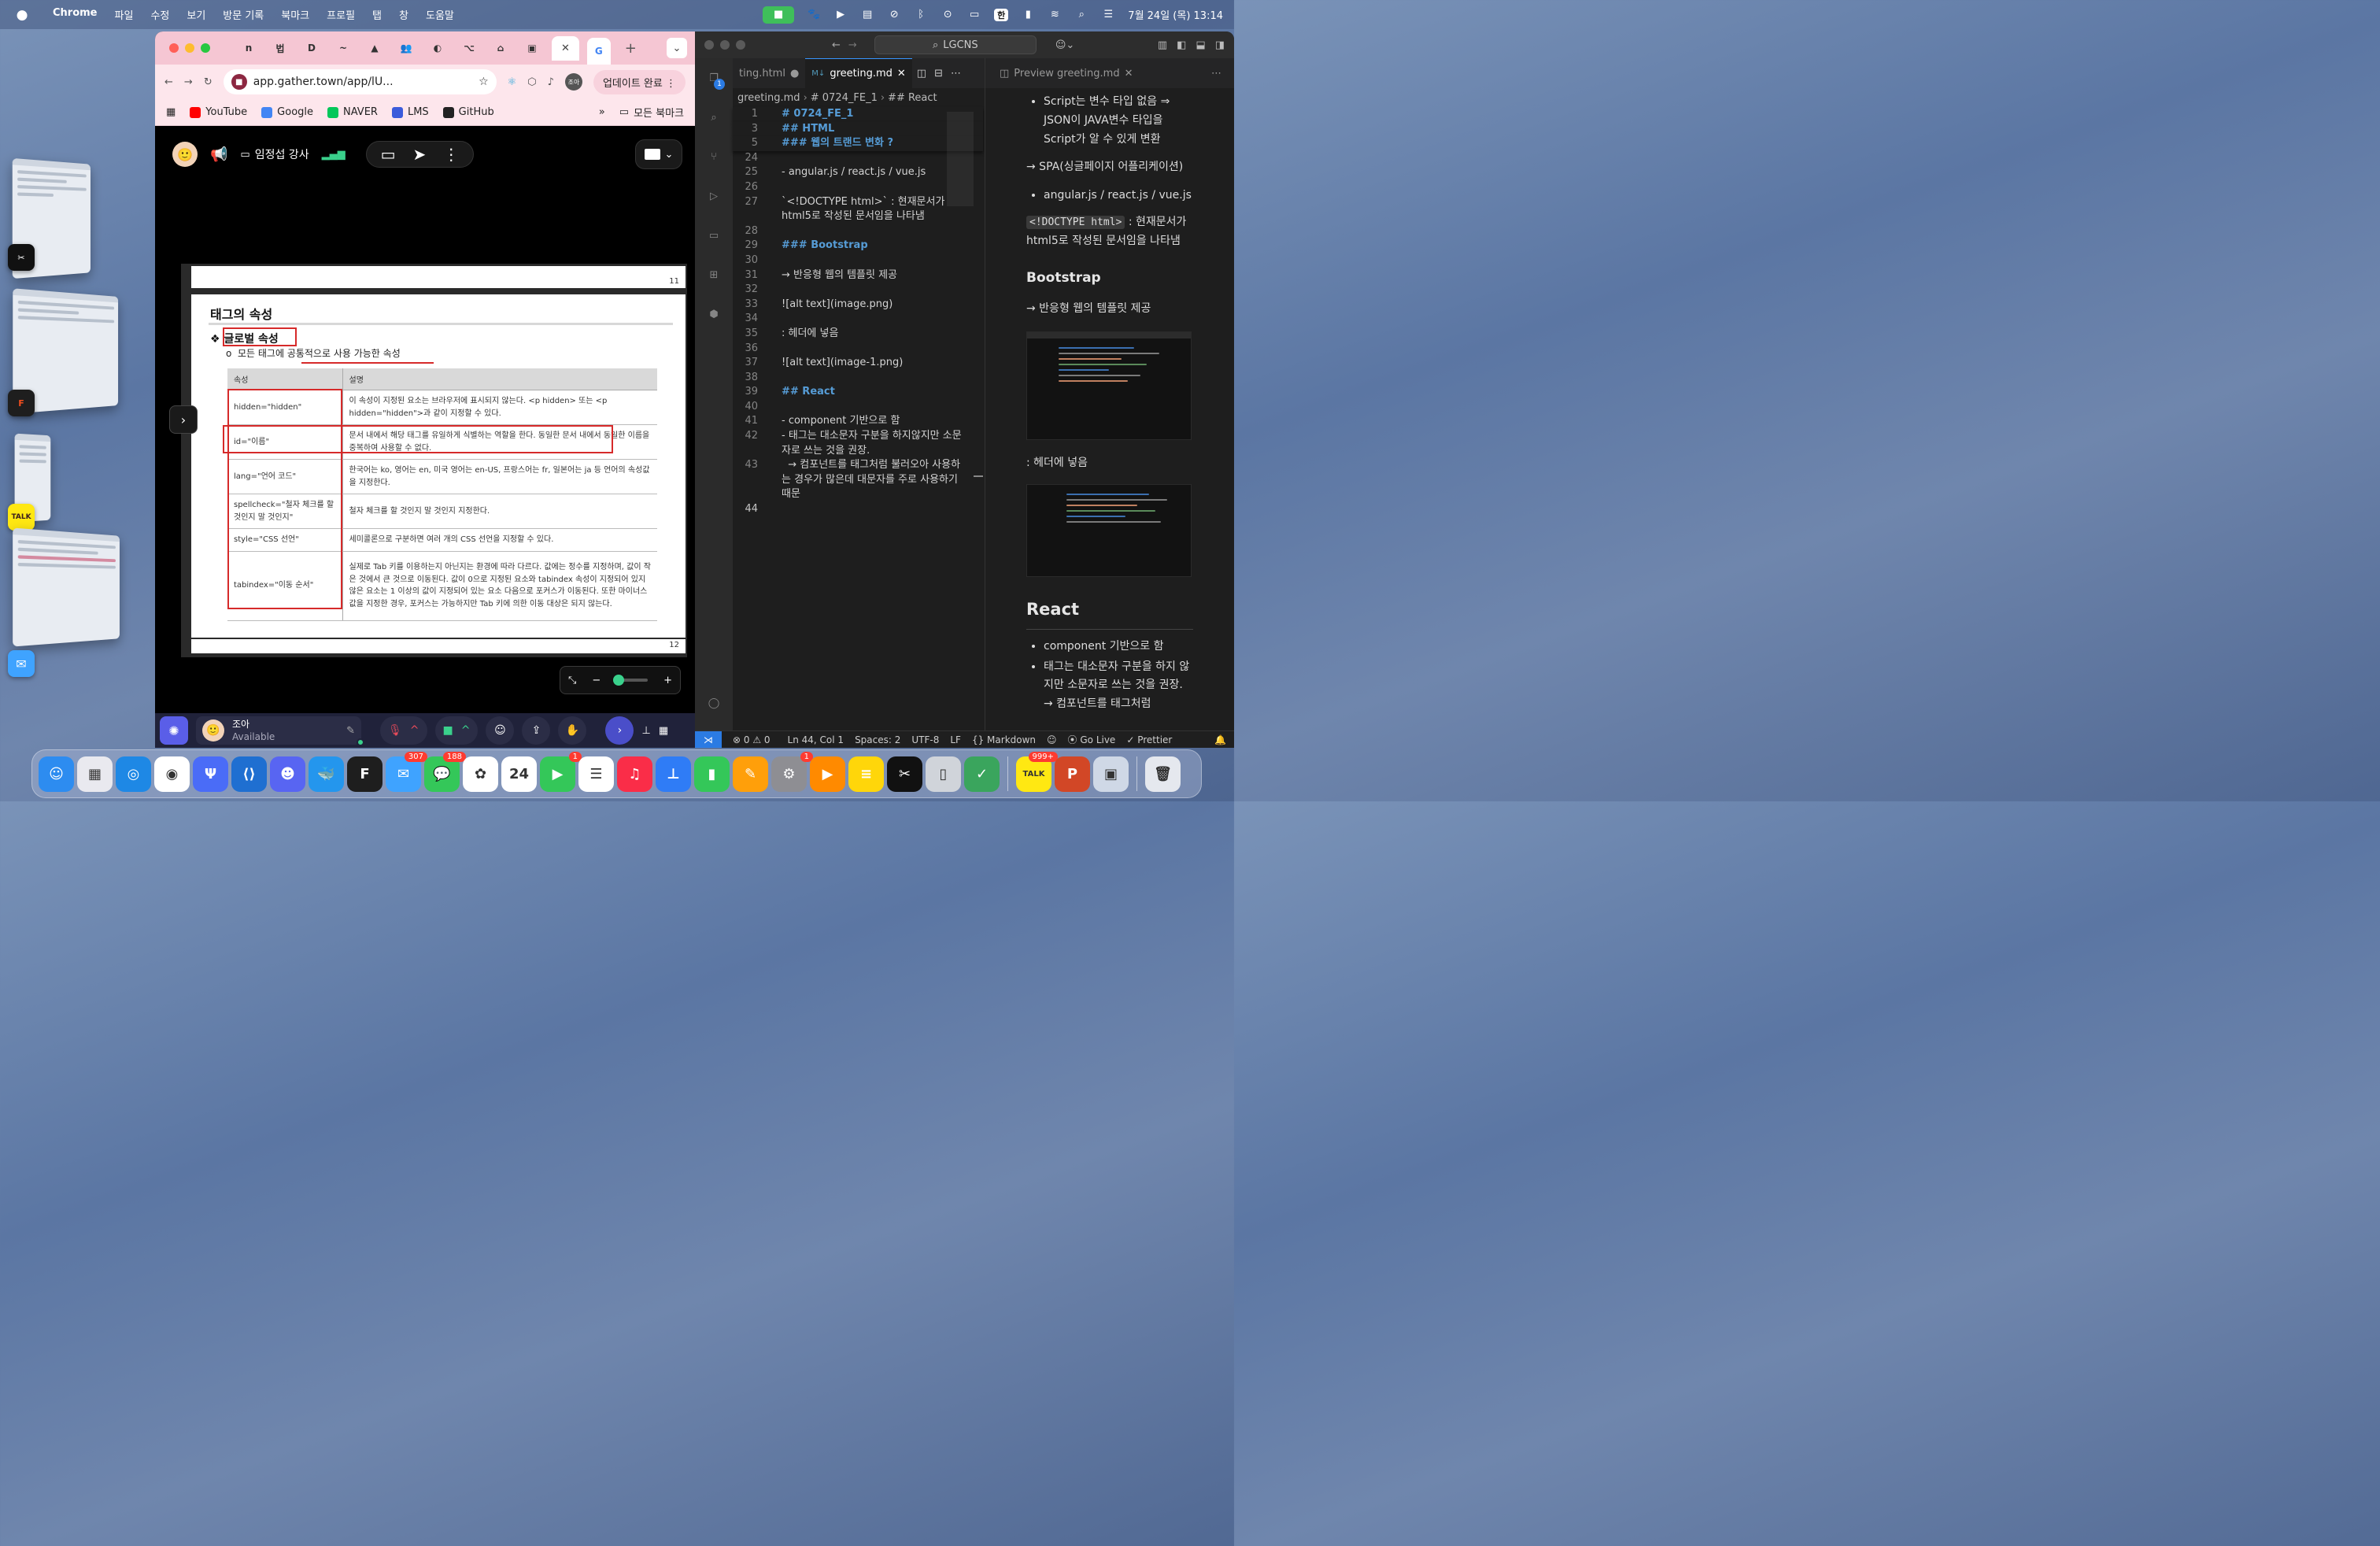  What do you see at coordinates (437, 48) in the screenshot?
I see `tab-pinned: ◐` at bounding box center [437, 48].